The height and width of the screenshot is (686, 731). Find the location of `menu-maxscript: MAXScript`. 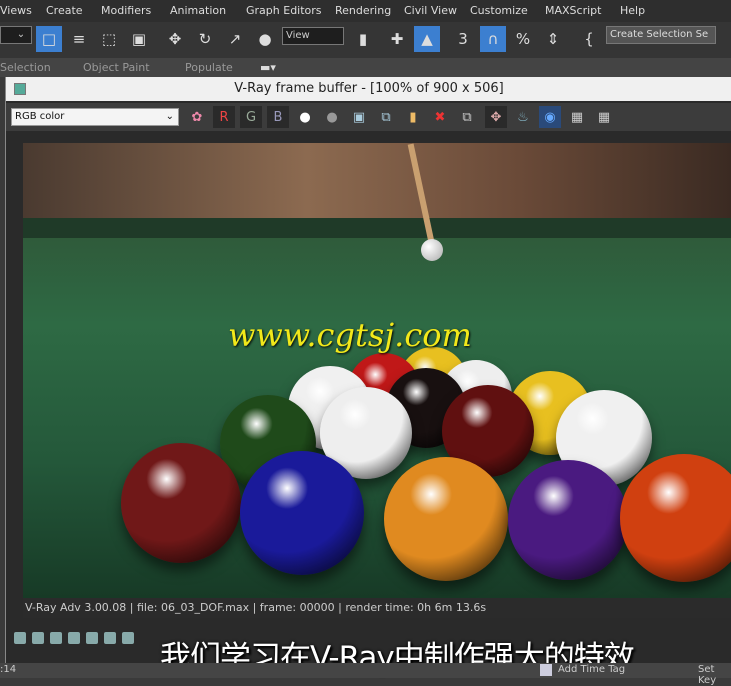

menu-maxscript: MAXScript is located at coordinates (573, 10).